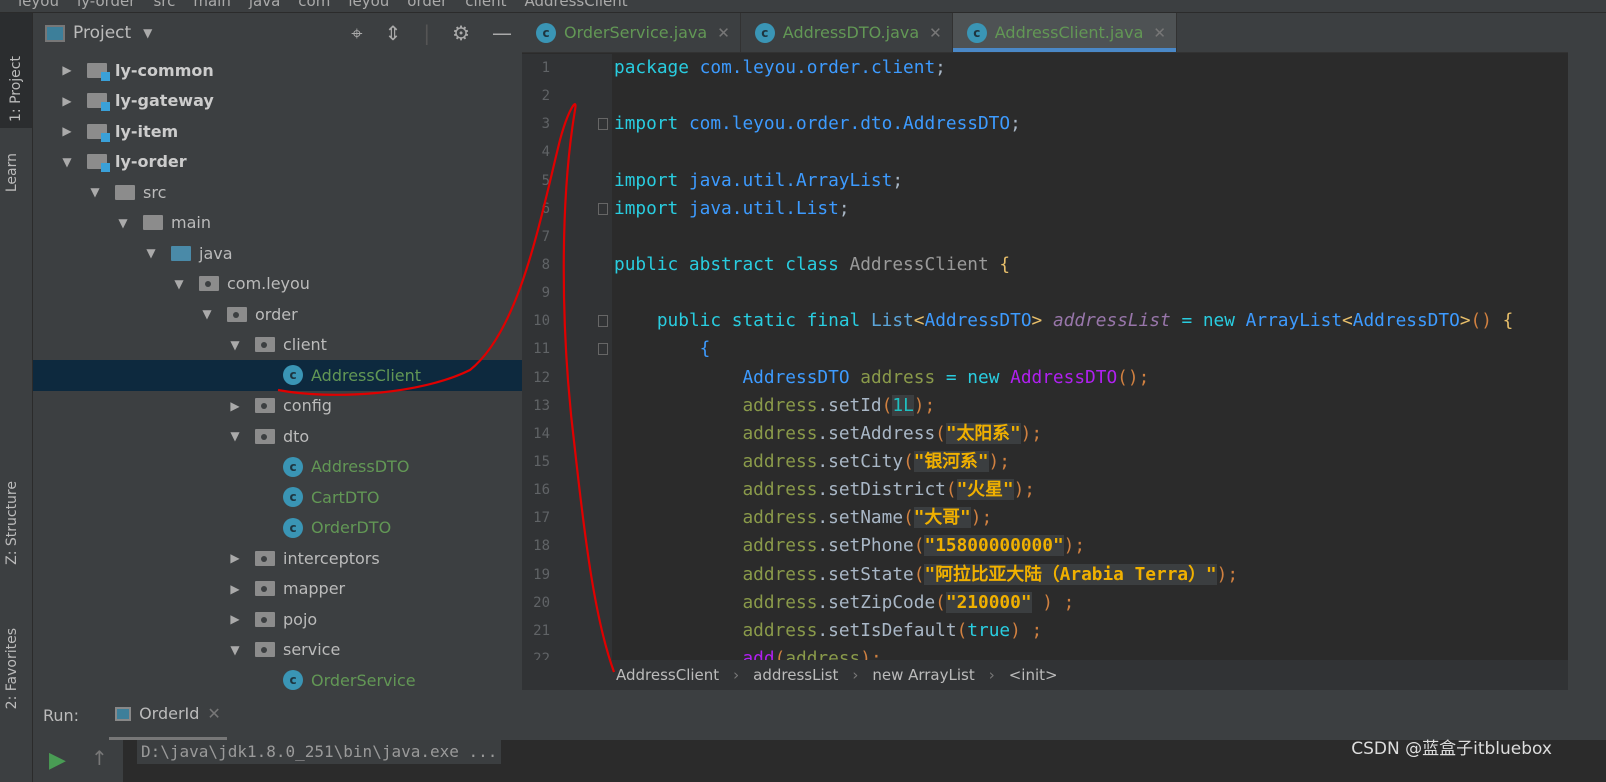 This screenshot has height=782, width=1606. Describe the element at coordinates (865, 546) in the screenshot. I see `code-token: .setPhone` at that location.